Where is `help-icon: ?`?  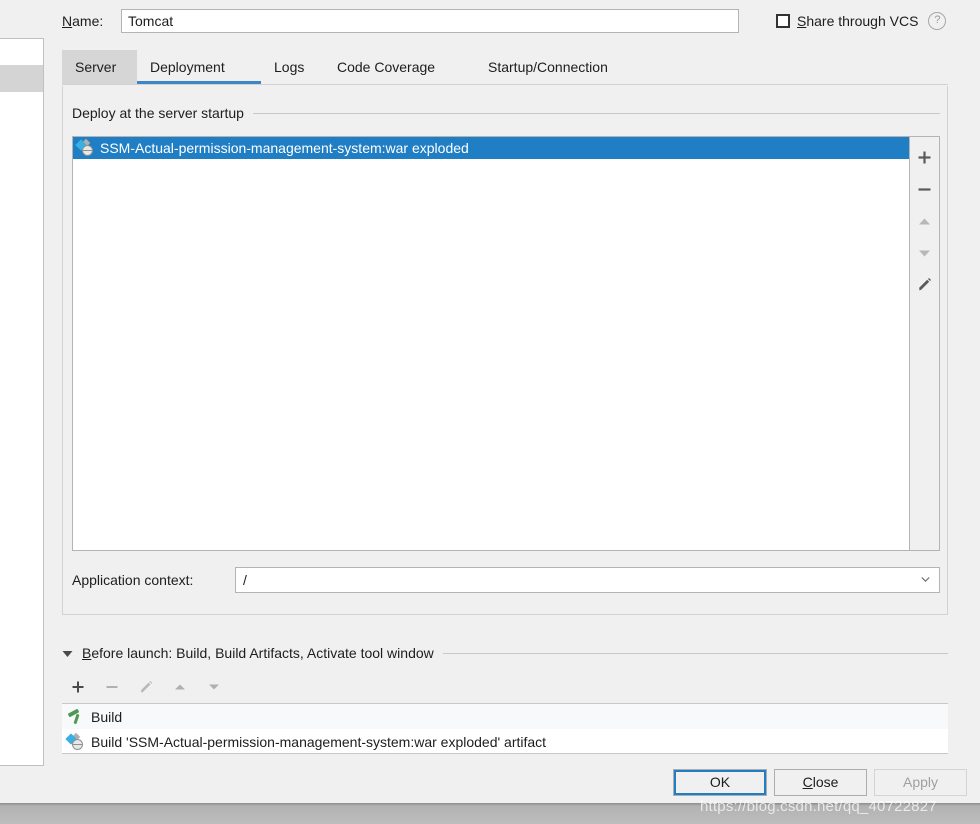
help-icon: ? is located at coordinates (937, 21).